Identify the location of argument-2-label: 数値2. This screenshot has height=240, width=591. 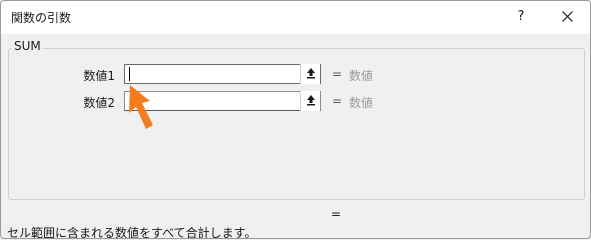
(99, 103).